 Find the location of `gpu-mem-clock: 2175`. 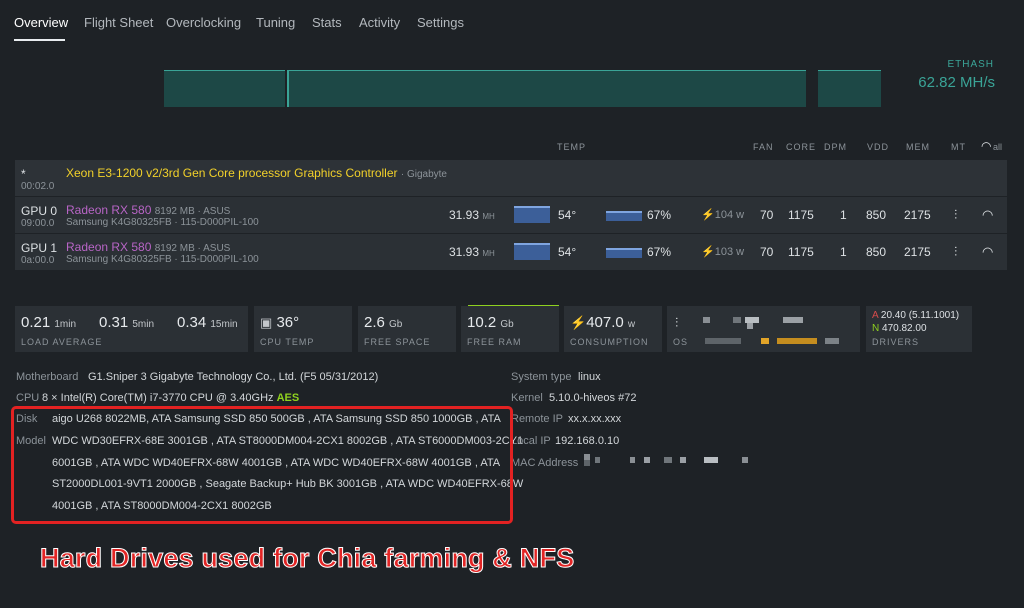

gpu-mem-clock: 2175 is located at coordinates (917, 252).